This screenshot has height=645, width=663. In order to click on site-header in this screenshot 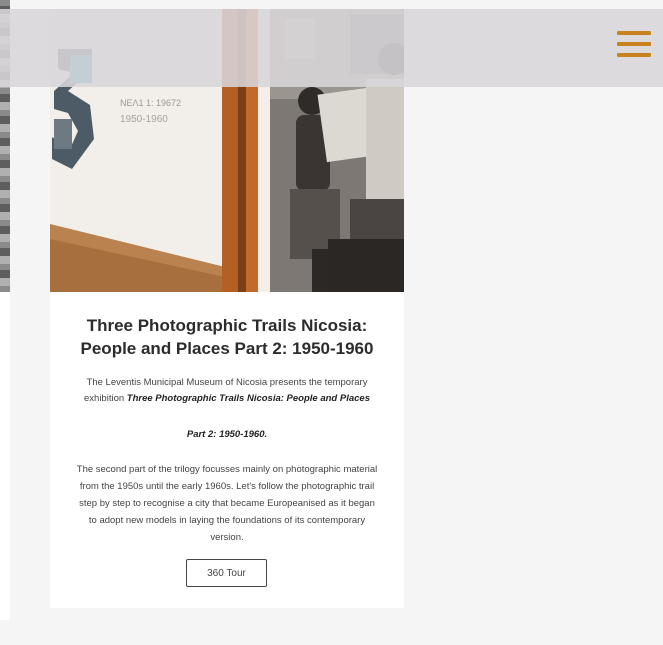, I will do `click(331, 48)`.